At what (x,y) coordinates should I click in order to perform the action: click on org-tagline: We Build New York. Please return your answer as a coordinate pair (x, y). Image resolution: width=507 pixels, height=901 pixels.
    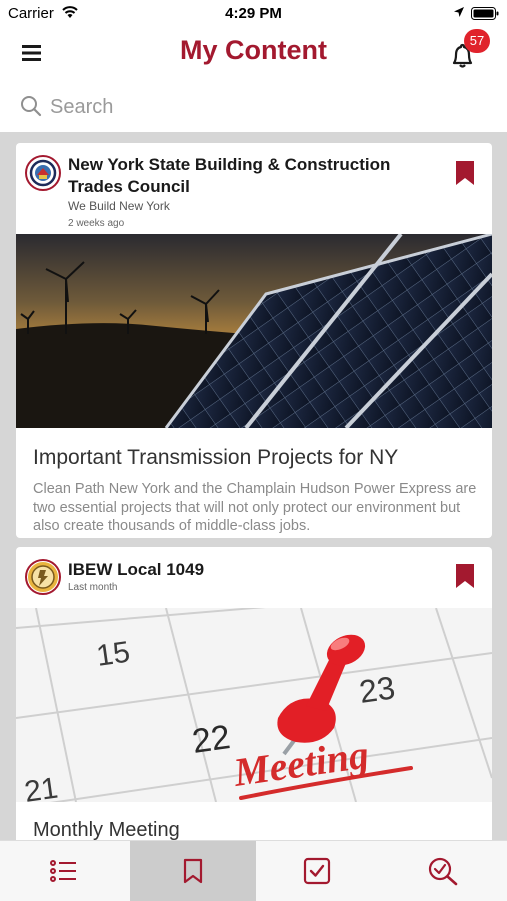
    Looking at the image, I should click on (119, 206).